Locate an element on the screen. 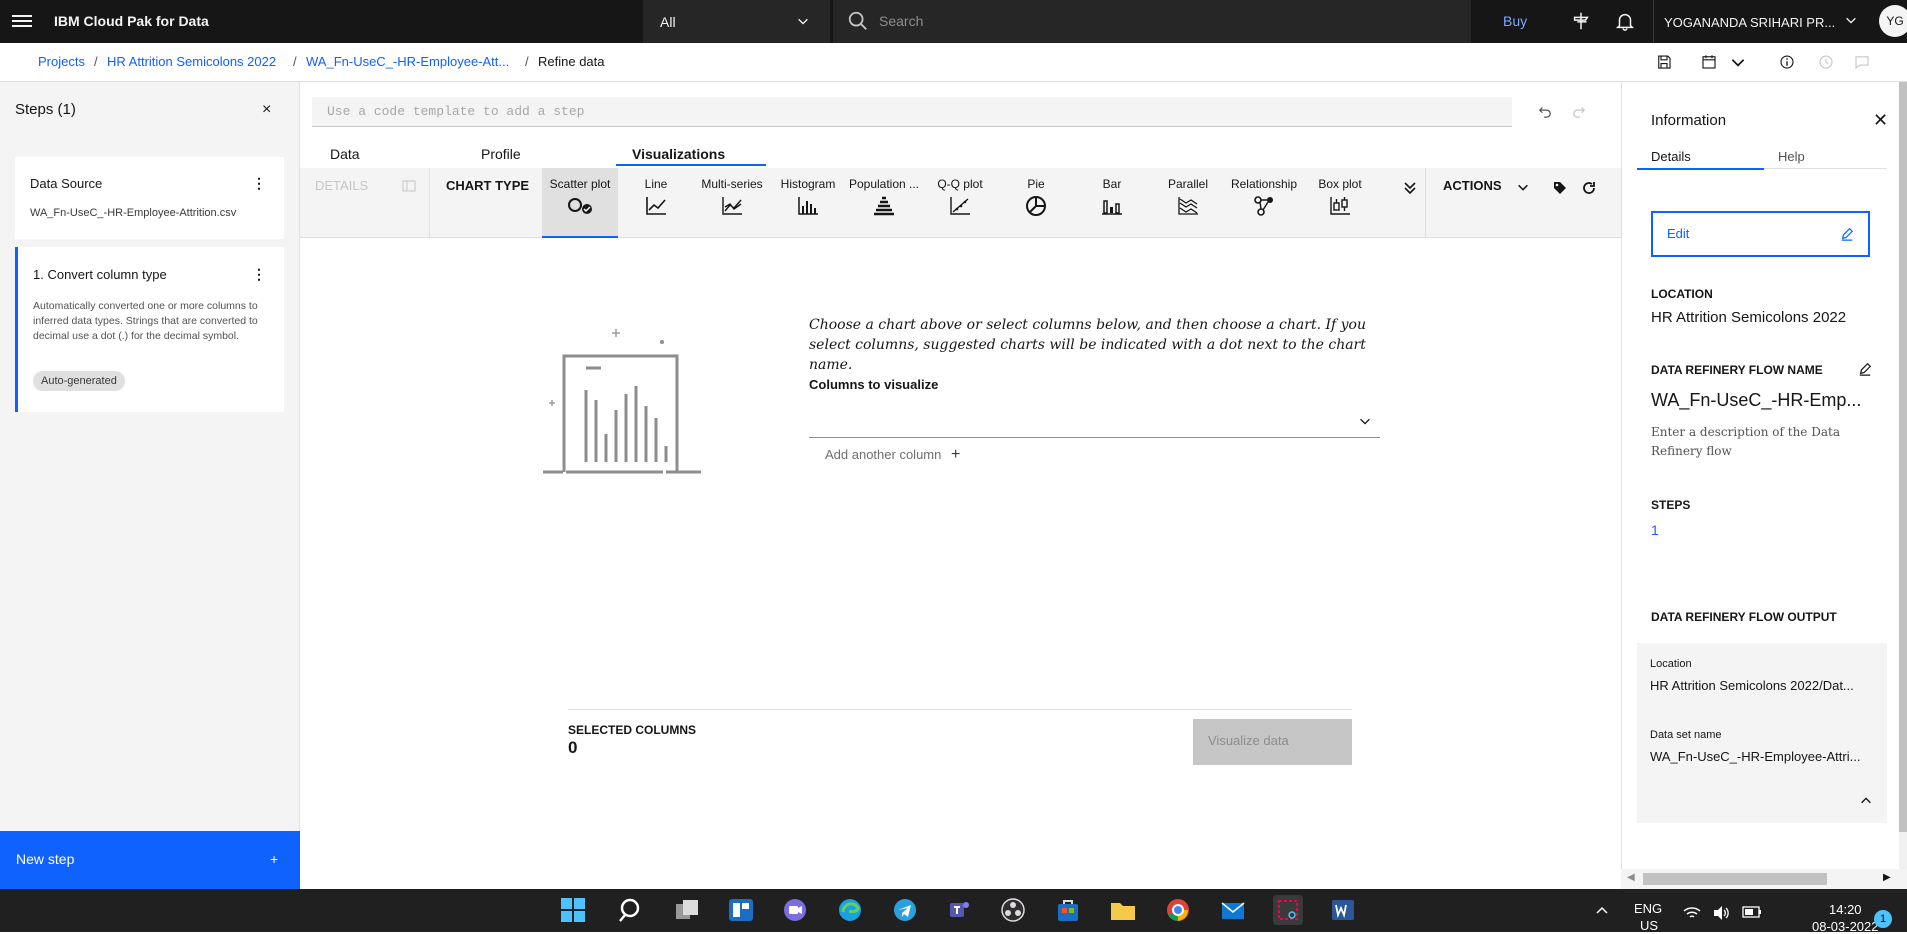 The height and width of the screenshot is (934, 1907). battery-icon is located at coordinates (1752, 912).